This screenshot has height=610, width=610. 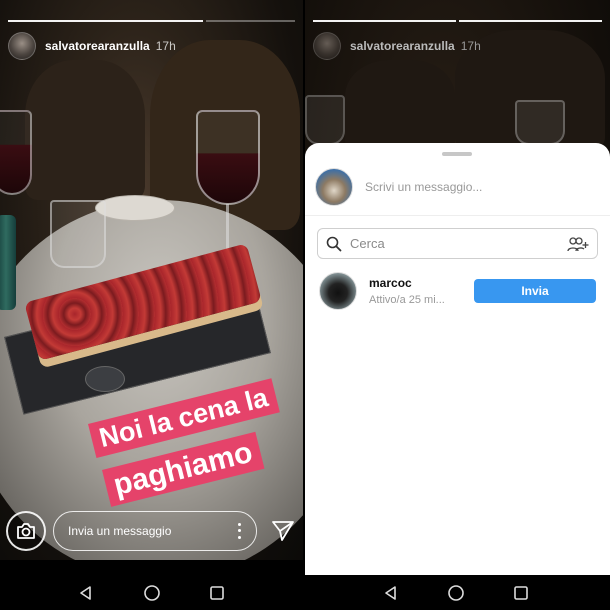 What do you see at coordinates (227, 229) in the screenshot?
I see `wine-glass-stem` at bounding box center [227, 229].